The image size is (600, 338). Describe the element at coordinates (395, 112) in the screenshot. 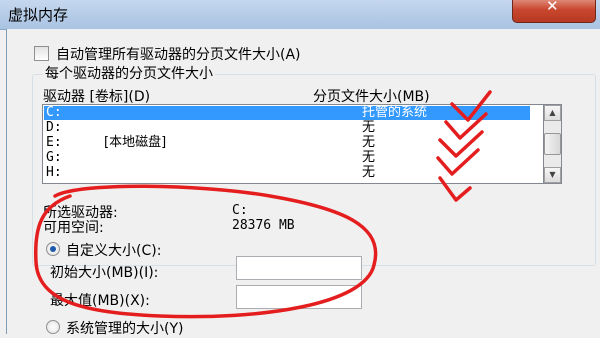

I see `drive-paging-size: 托管的系统` at that location.